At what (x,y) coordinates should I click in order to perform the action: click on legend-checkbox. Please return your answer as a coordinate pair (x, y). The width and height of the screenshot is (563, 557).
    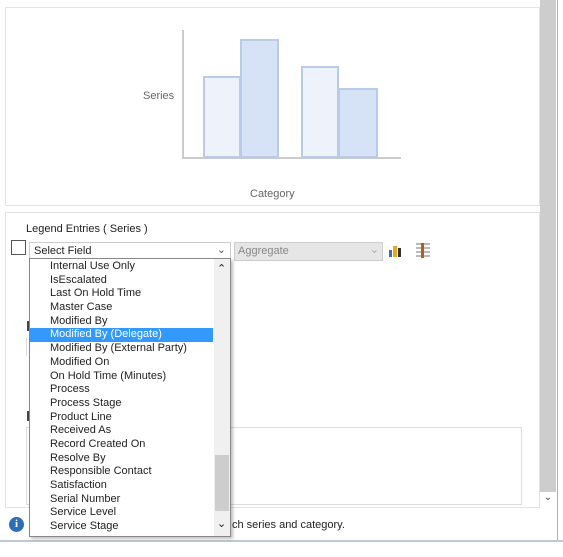
    Looking at the image, I should click on (18, 247).